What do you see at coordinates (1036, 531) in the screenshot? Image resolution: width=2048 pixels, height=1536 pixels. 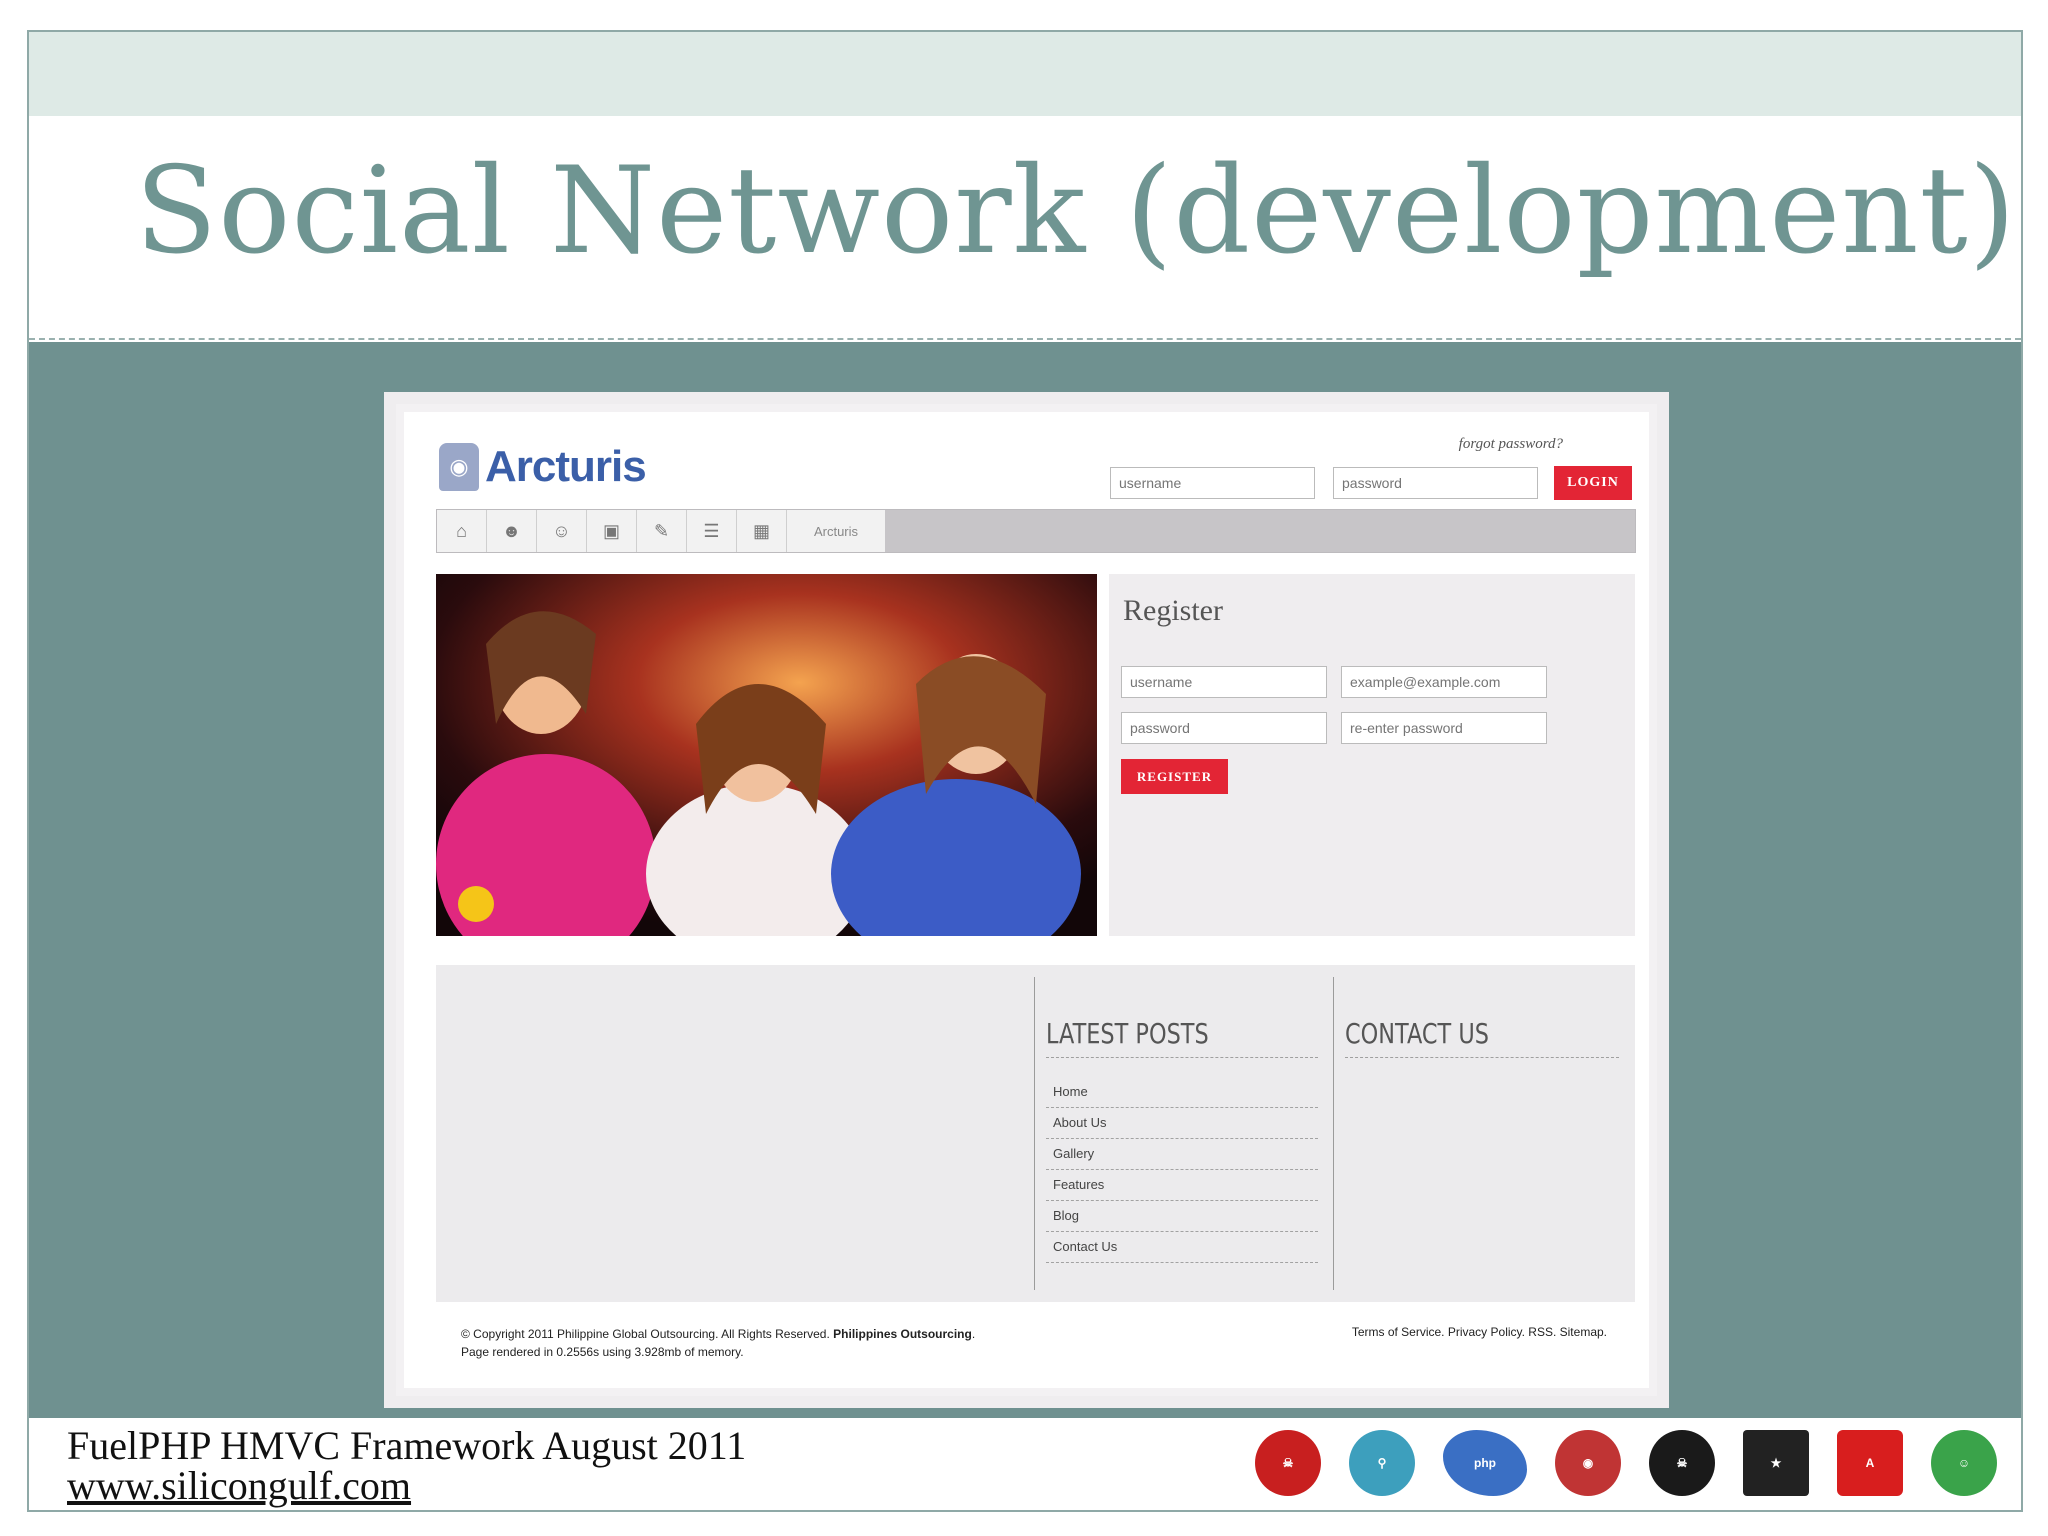 I see `nav-bar: ⌂ ☻ ☺ ▣ ✎ ☰ ▦ Arcturis` at bounding box center [1036, 531].